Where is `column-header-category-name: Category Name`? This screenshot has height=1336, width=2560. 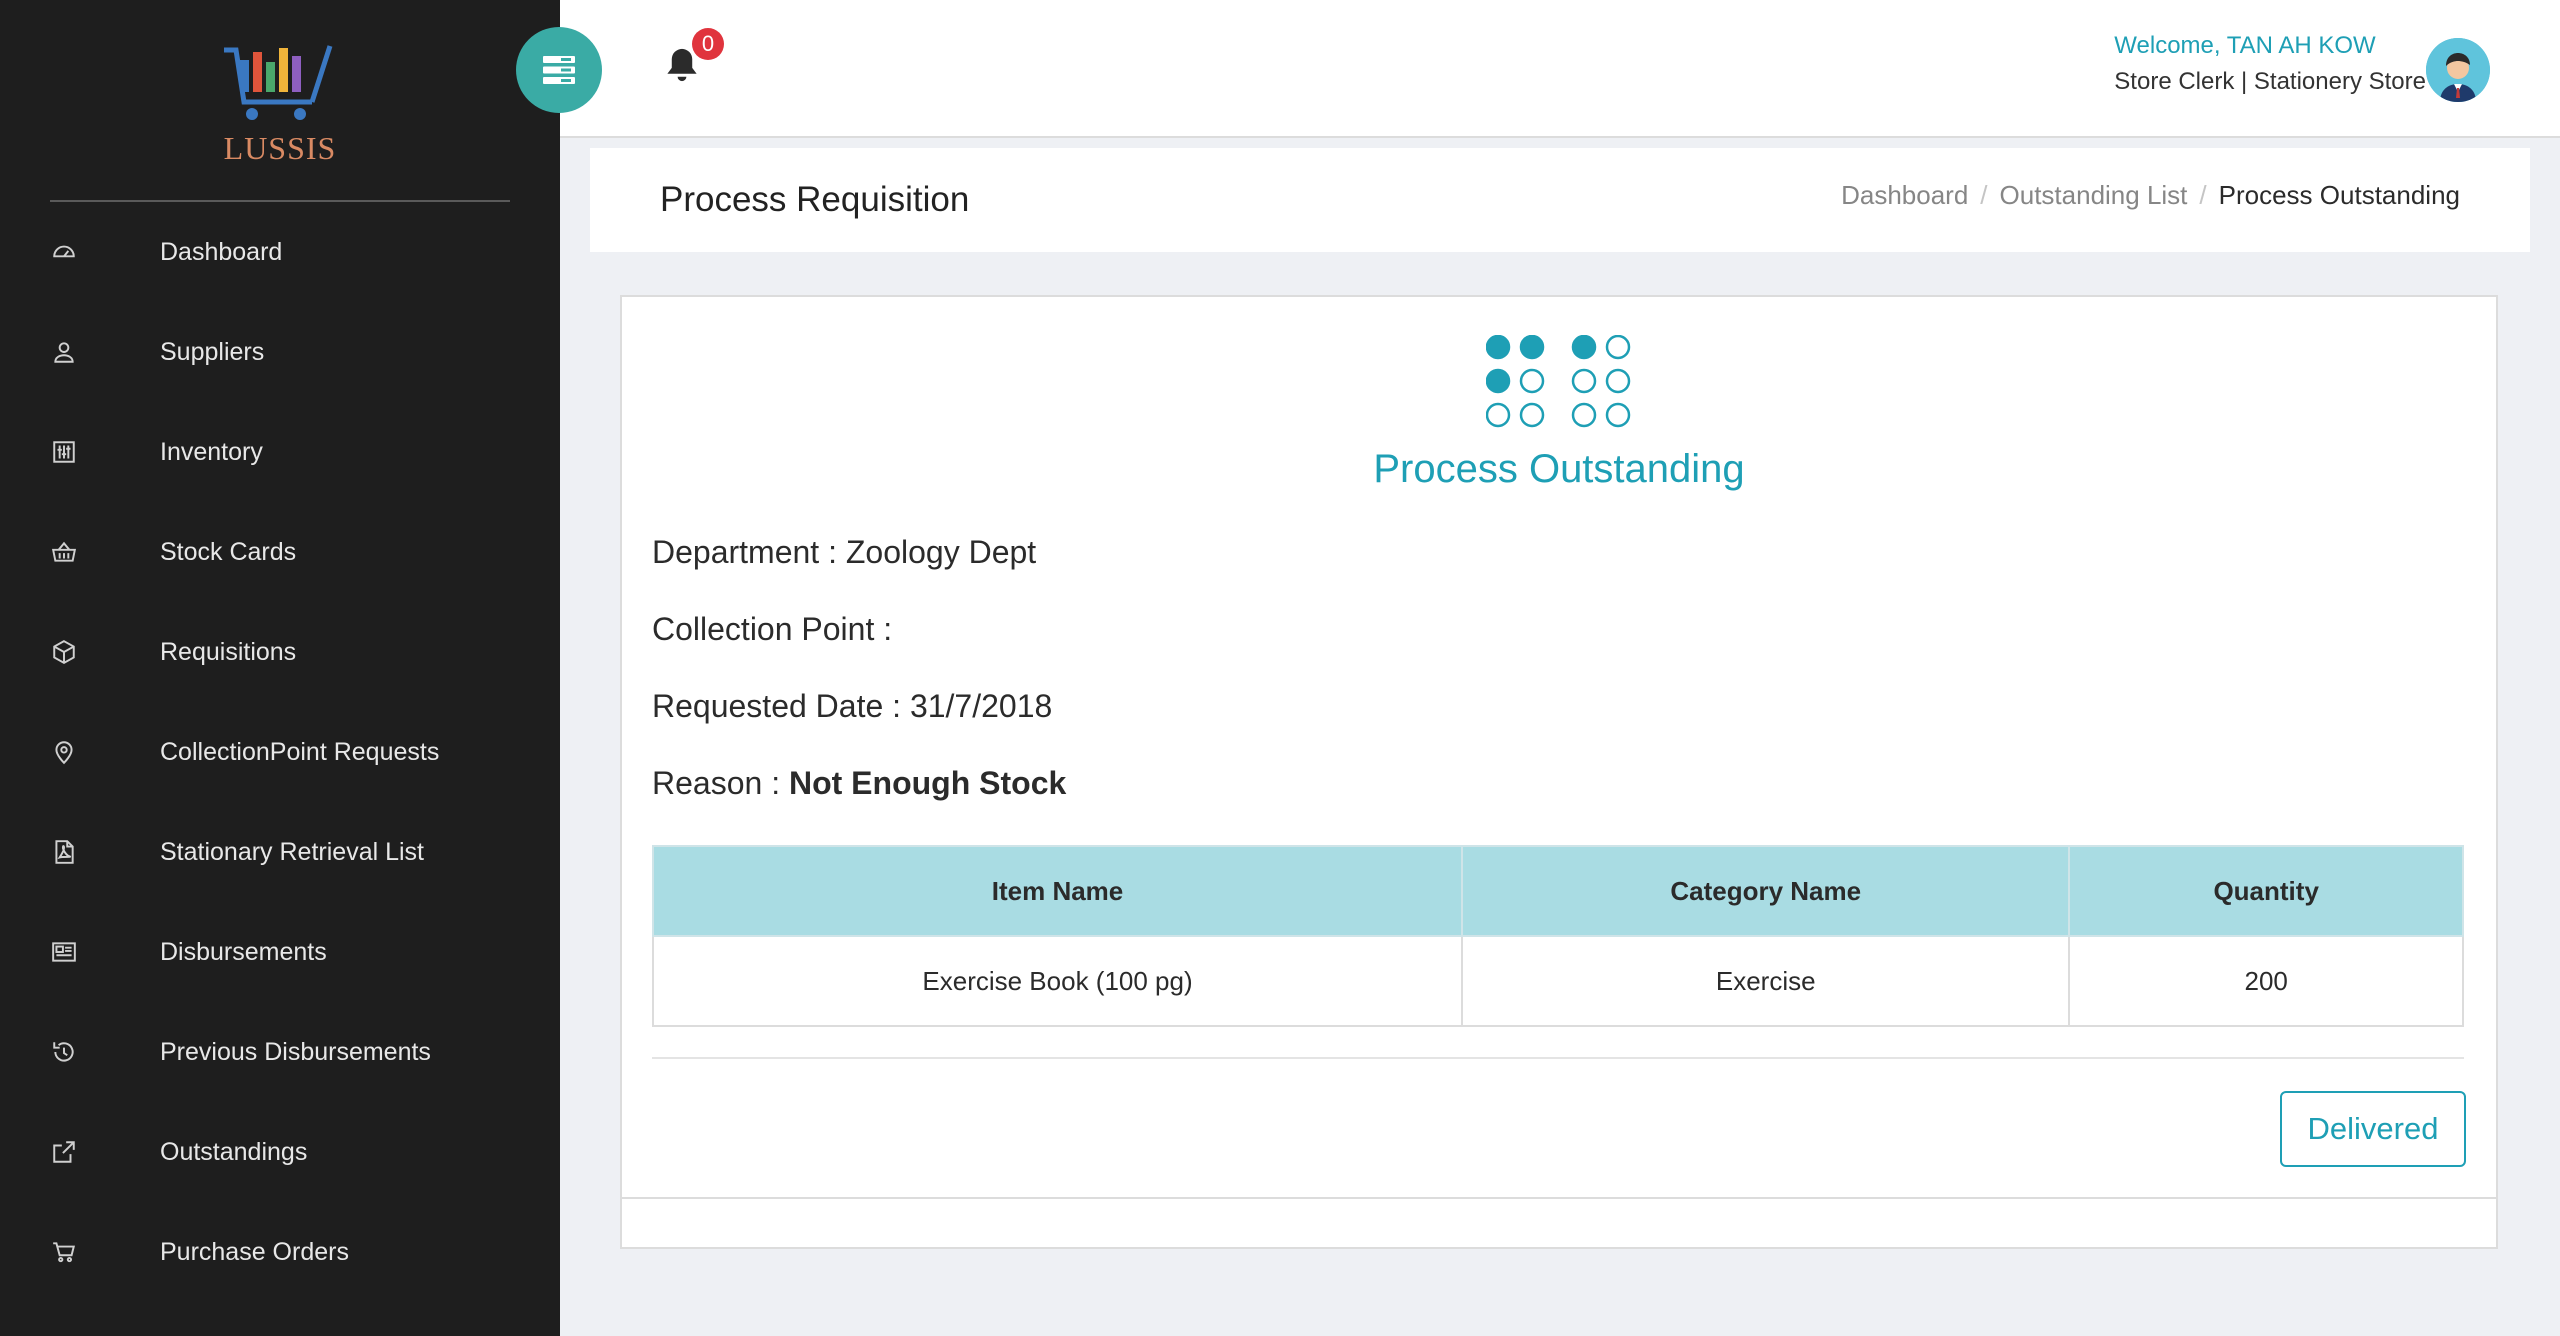
column-header-category-name: Category Name is located at coordinates (1766, 891).